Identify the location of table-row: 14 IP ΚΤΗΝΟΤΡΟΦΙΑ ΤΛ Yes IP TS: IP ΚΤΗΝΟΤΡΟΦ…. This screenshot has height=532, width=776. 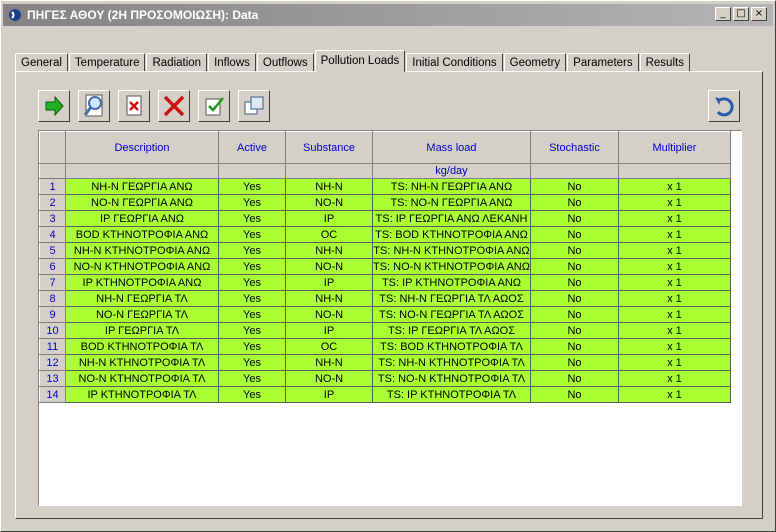
(385, 394).